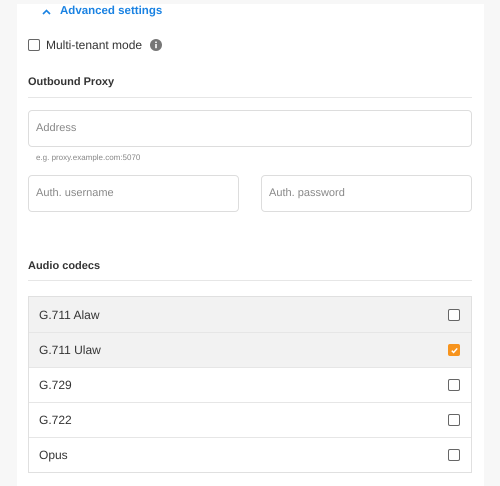  What do you see at coordinates (70, 350) in the screenshot?
I see `codec-label: G.711 Ulaw` at bounding box center [70, 350].